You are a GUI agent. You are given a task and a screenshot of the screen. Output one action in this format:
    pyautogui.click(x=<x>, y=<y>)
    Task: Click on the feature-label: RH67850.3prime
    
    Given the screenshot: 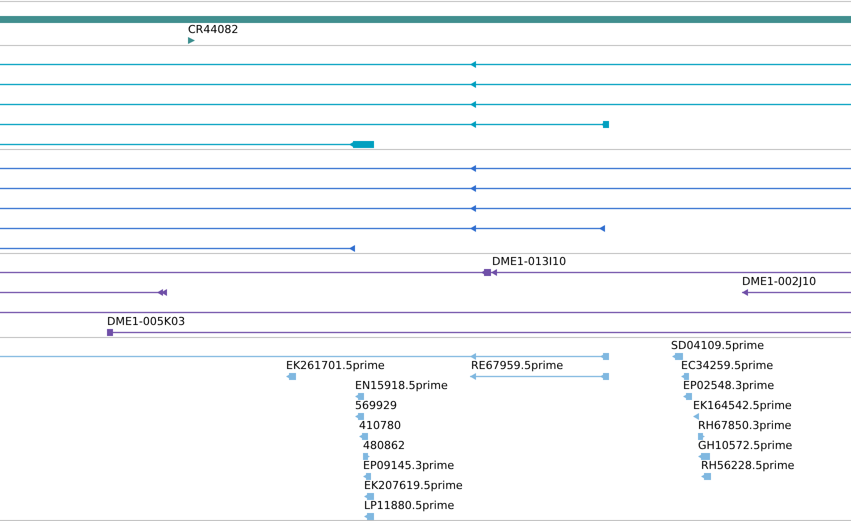 What is the action you would take?
    pyautogui.click(x=745, y=425)
    